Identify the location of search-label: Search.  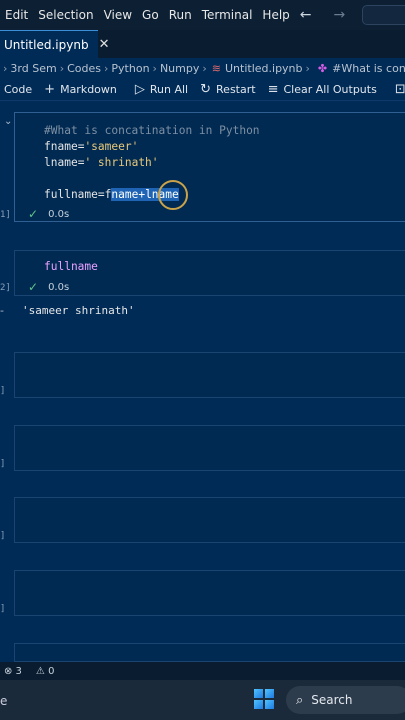
(332, 700).